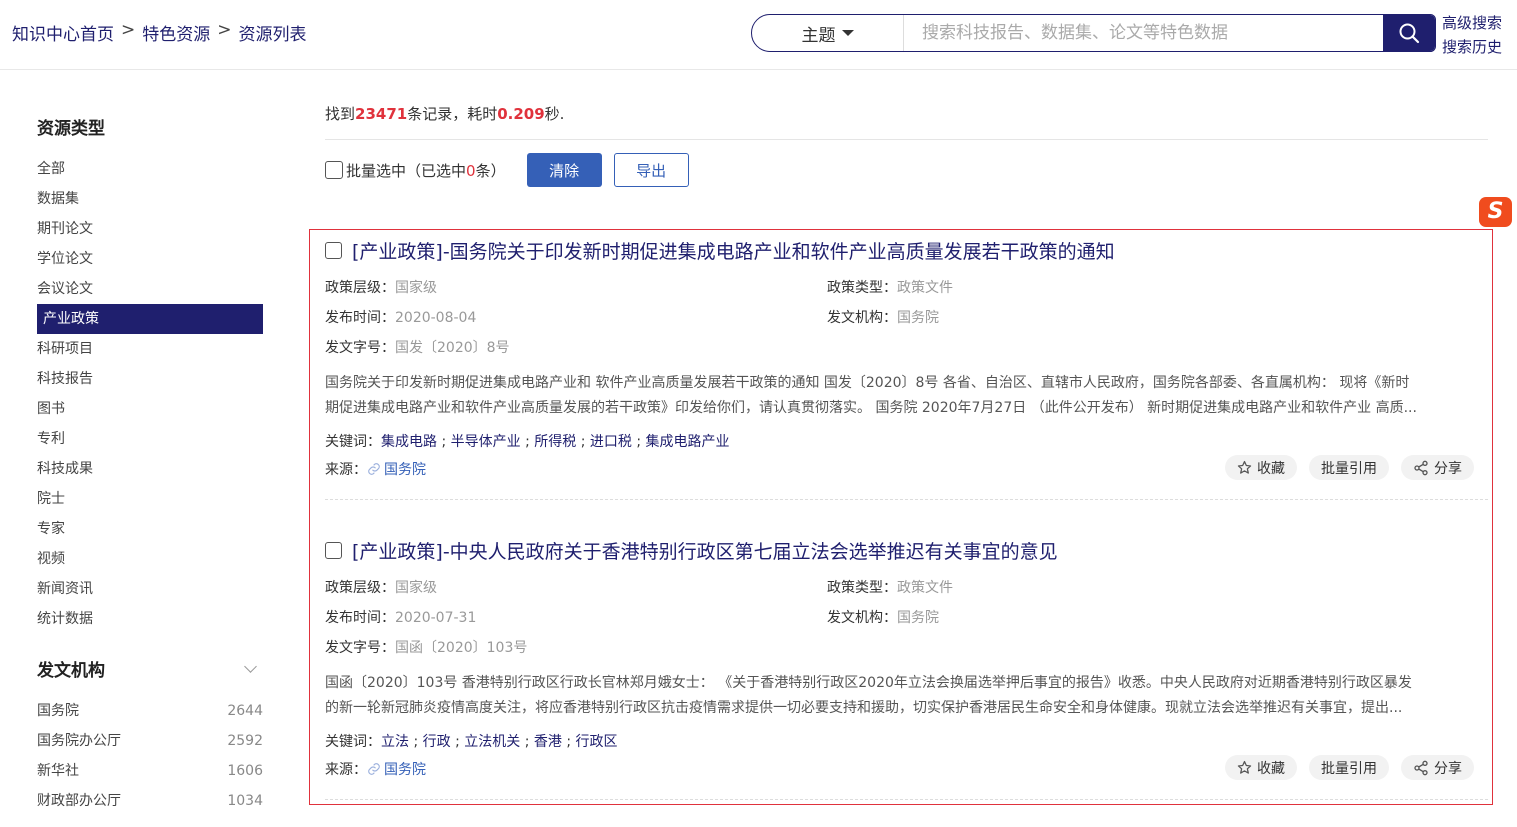  Describe the element at coordinates (611, 442) in the screenshot. I see `keyword-link: 进口税` at that location.